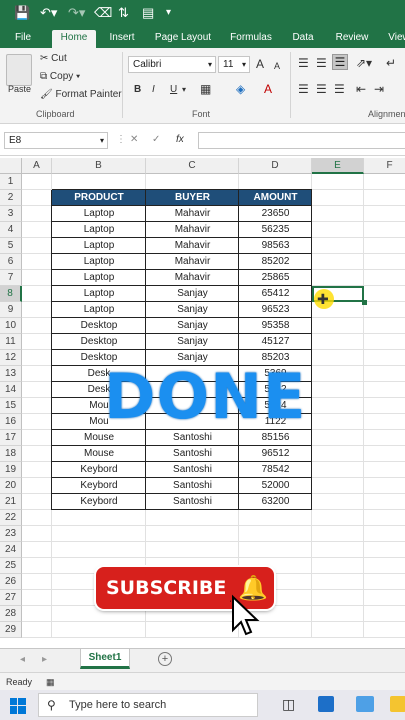 Image resolution: width=405 pixels, height=720 pixels. I want to click on table-cell: 52000, so click(275, 486).